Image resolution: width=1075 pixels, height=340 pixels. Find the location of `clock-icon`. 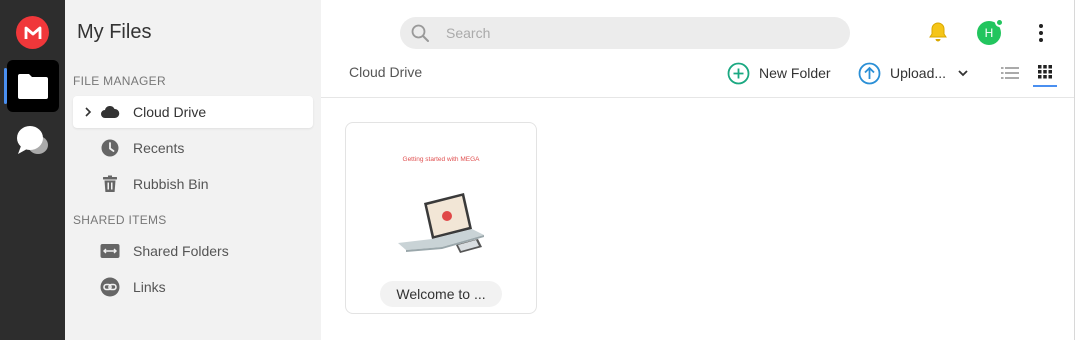

clock-icon is located at coordinates (110, 148).